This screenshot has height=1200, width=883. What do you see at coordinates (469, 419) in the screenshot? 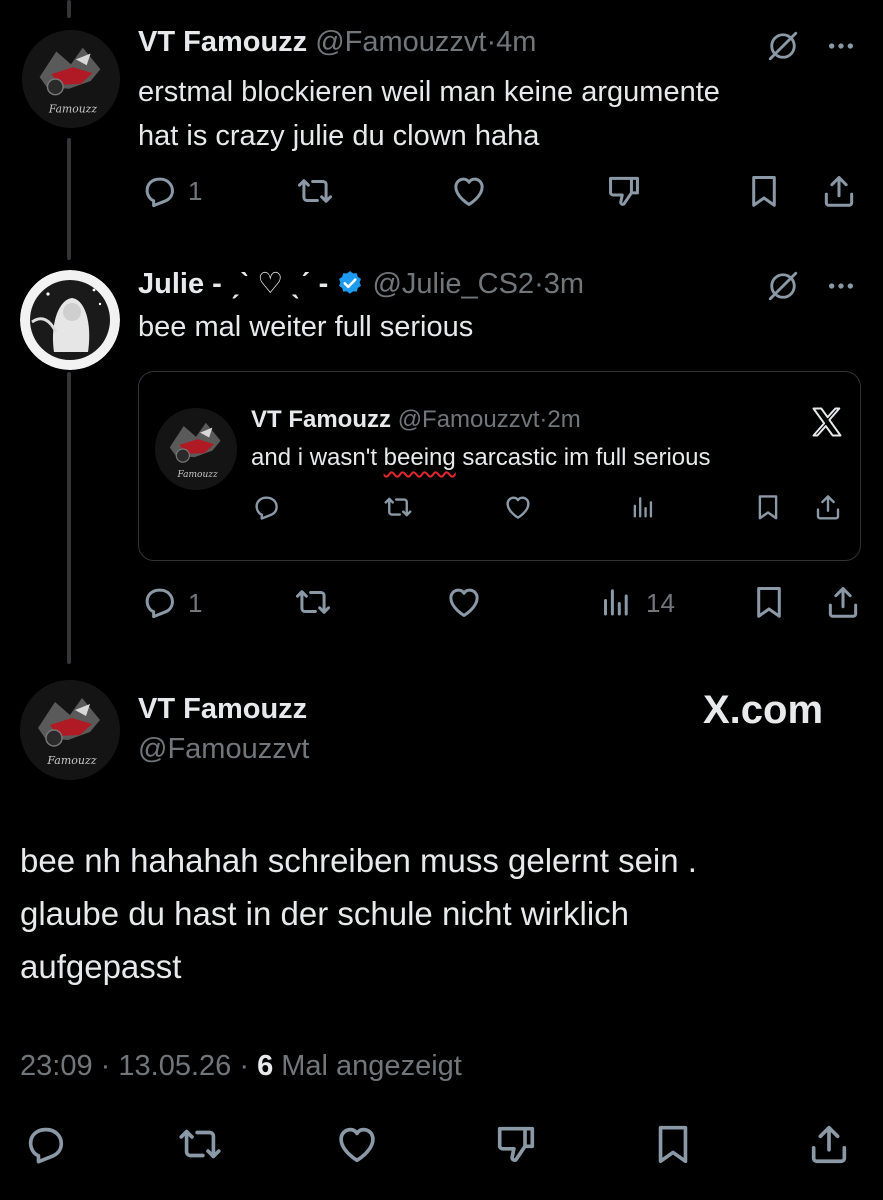
I see `quote-handle: @Famouzzvt` at bounding box center [469, 419].